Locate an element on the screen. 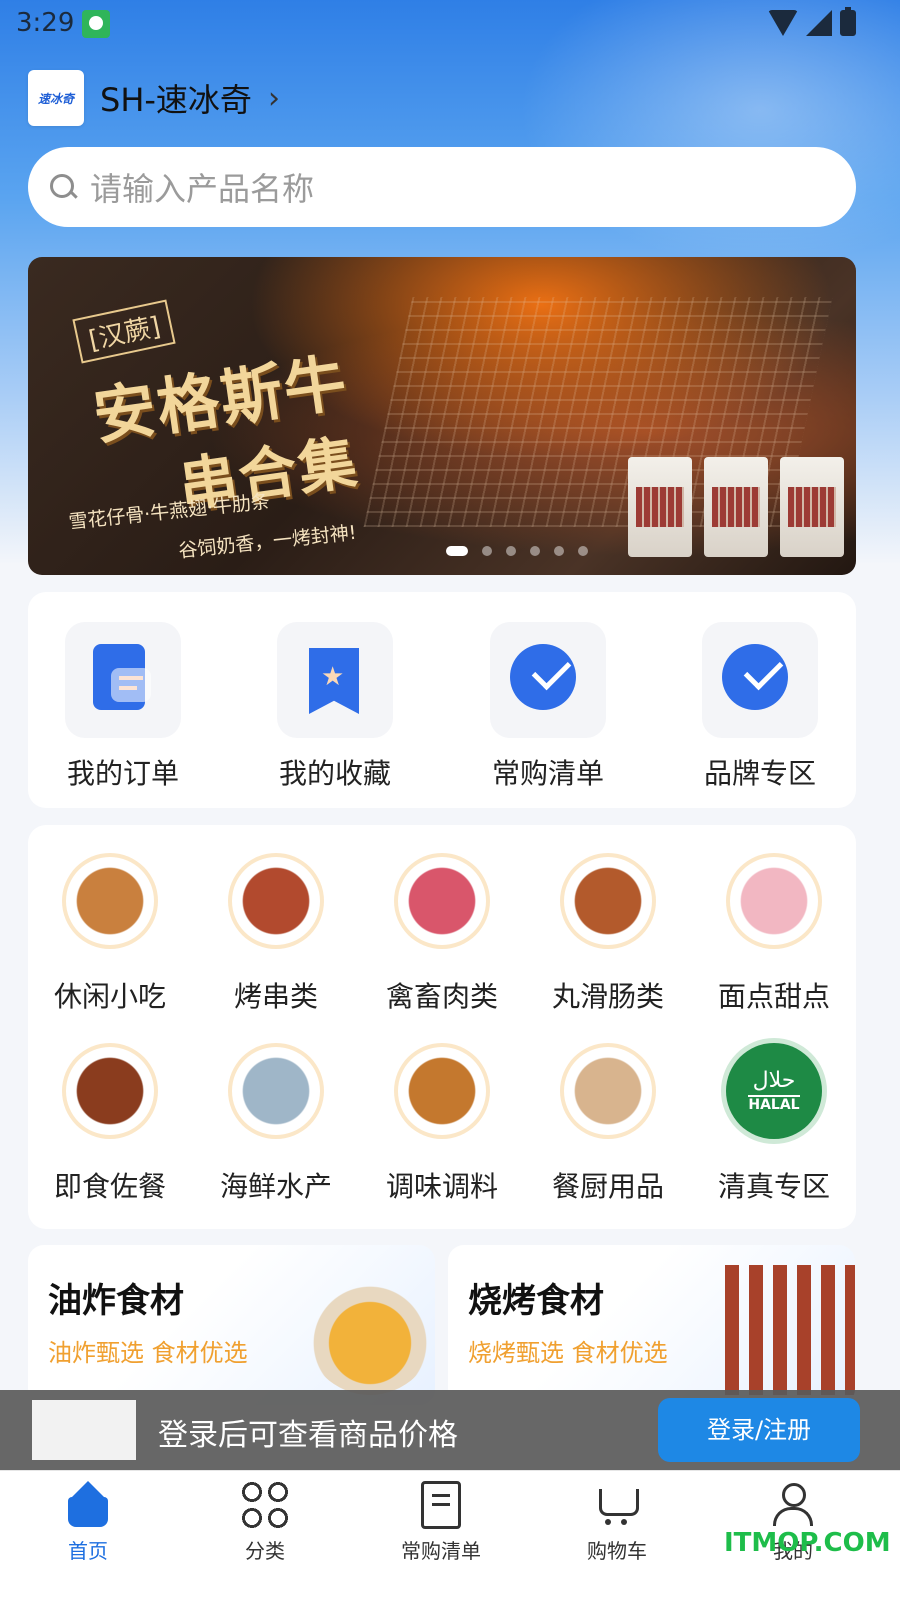 The height and width of the screenshot is (1601, 900). promo-card-bbq: 烧烤食材 烧烤甄选 食材优选 is located at coordinates (651, 1325).